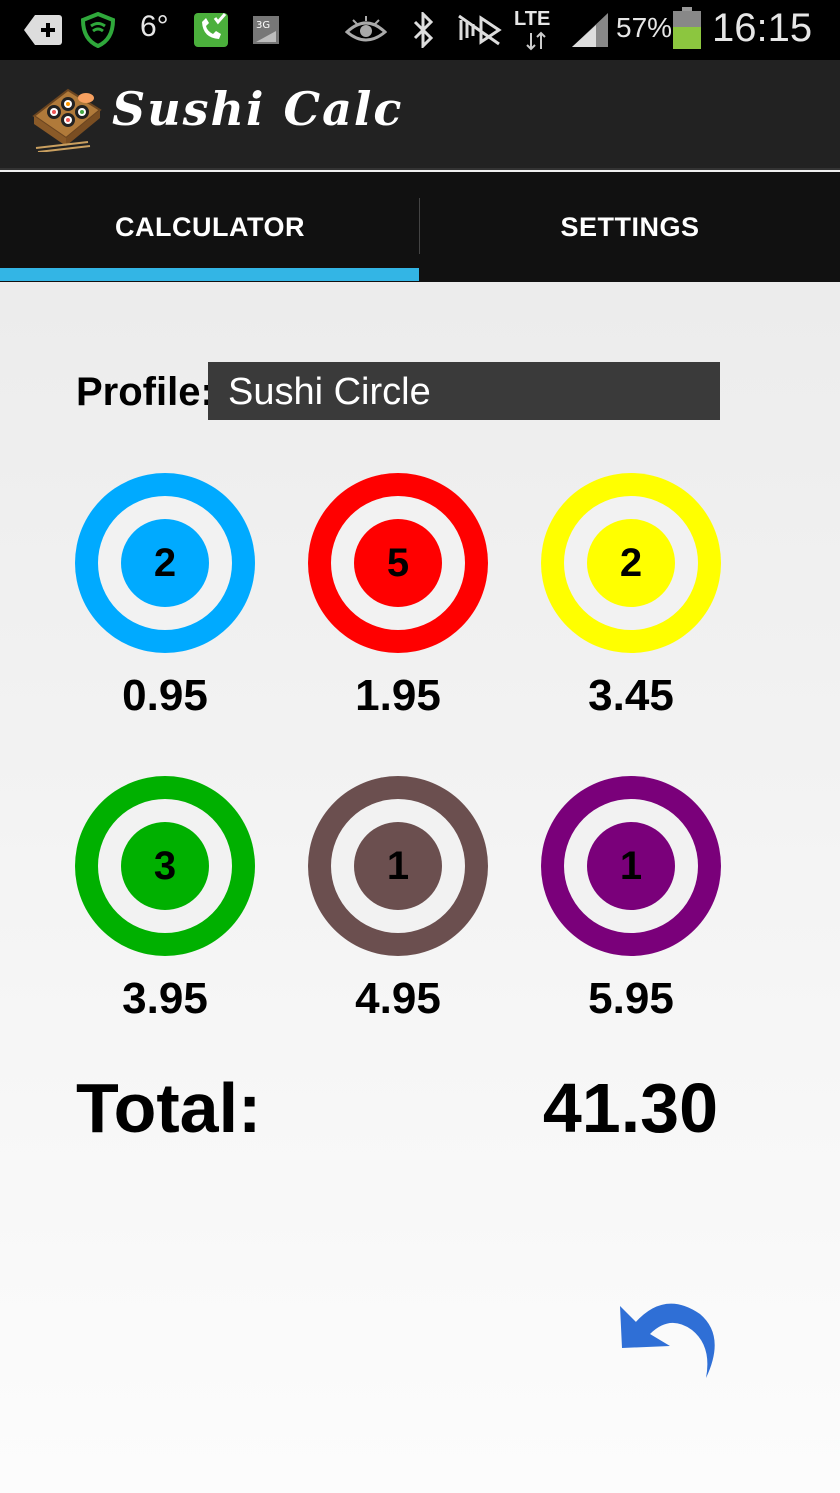 This screenshot has width=840, height=1493. I want to click on 3g-icon: 3G, so click(266, 30).